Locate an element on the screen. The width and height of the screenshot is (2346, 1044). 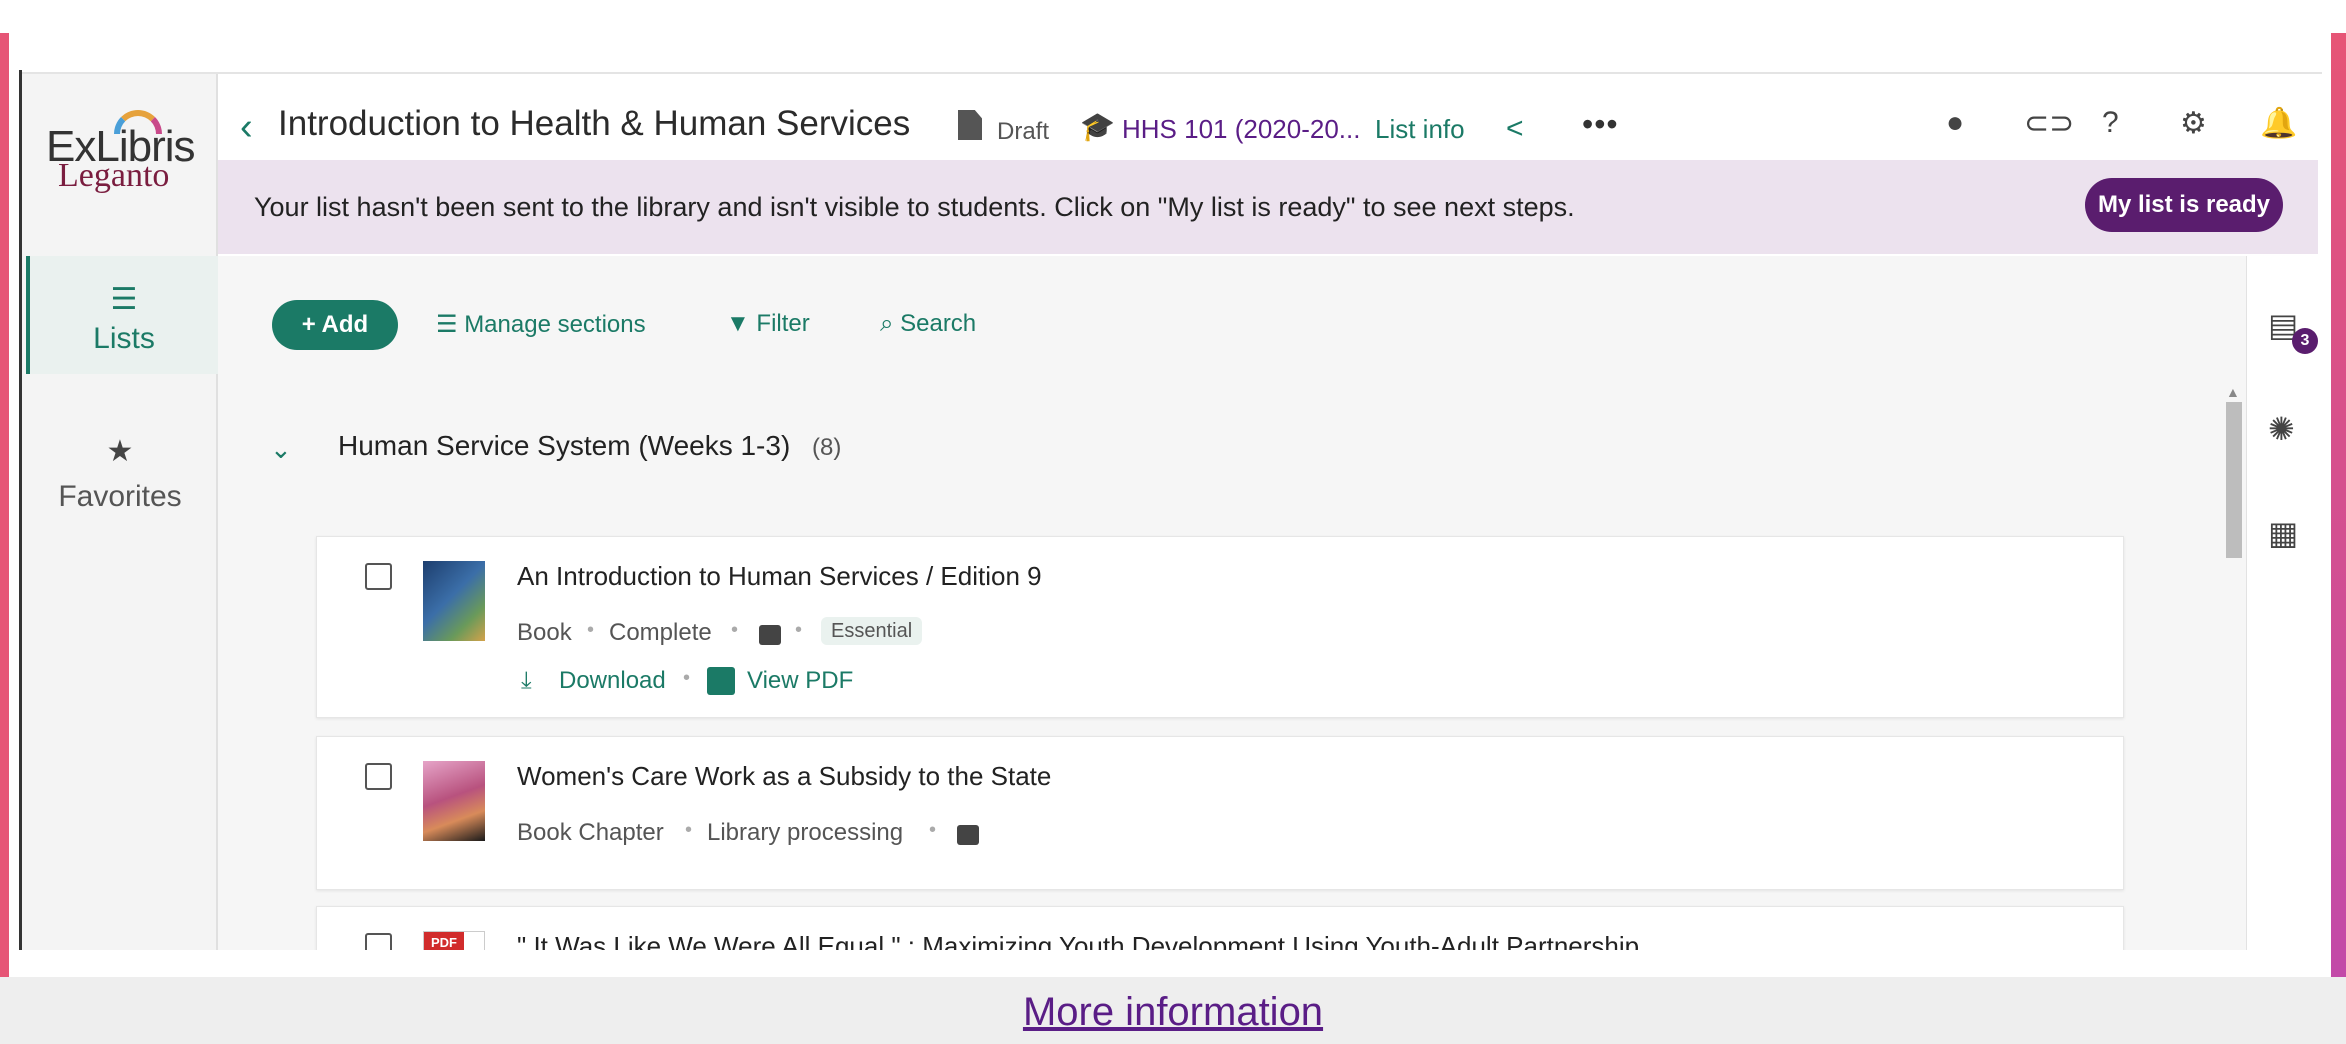
scroll-up-arrow-icon: ▲ is located at coordinates (2233, 392).